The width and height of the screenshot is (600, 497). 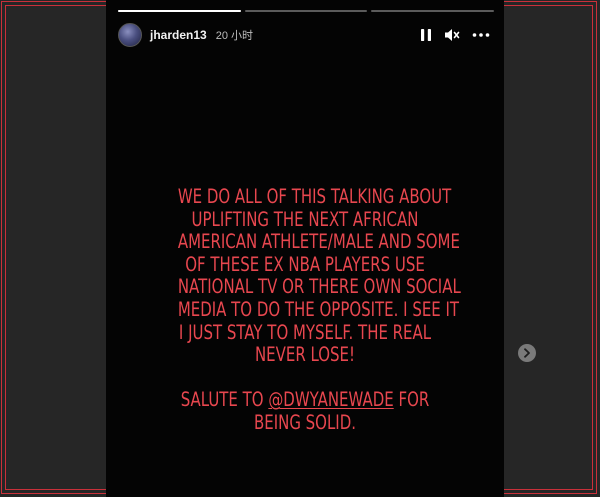 What do you see at coordinates (414, 400) in the screenshot?
I see `for-text: FOR` at bounding box center [414, 400].